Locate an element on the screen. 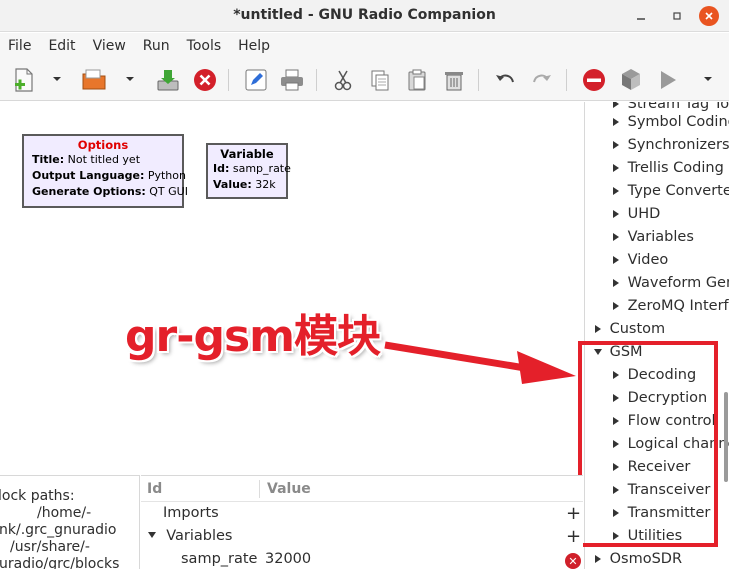 This screenshot has width=729, height=569. toolbar is located at coordinates (364, 80).